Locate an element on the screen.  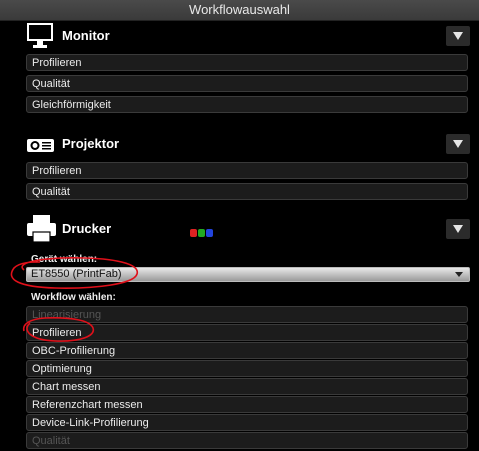
printer-section-header: Drucker is located at coordinates (248, 230).